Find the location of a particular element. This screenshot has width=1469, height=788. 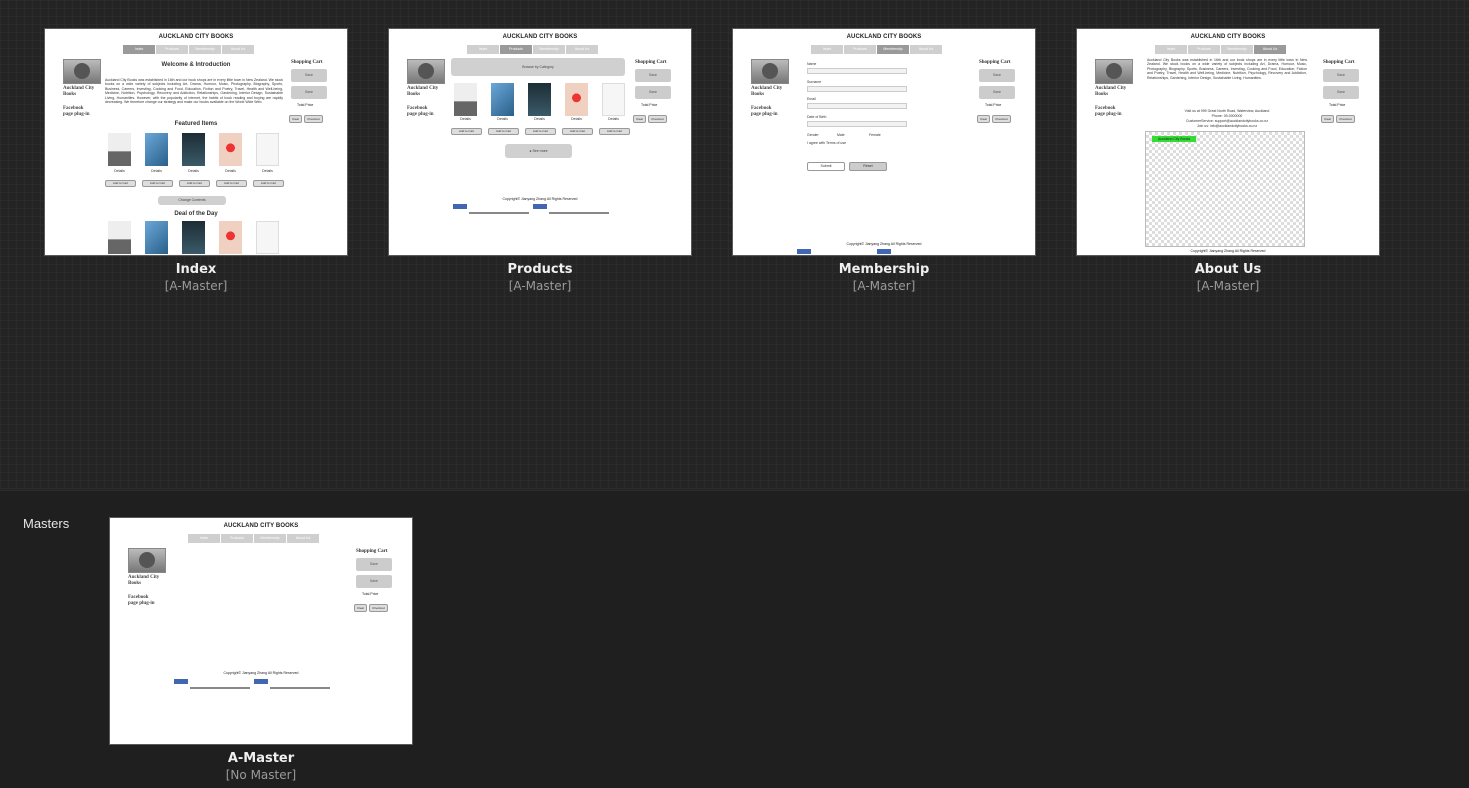

reset-button: Reset is located at coordinates (868, 166).